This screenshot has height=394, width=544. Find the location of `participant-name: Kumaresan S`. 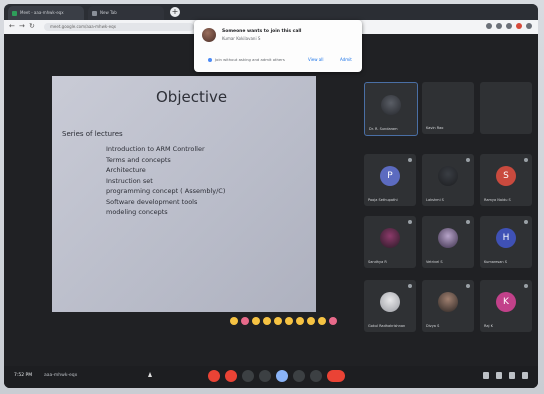

participant-name: Kumaresan S is located at coordinates (495, 262).